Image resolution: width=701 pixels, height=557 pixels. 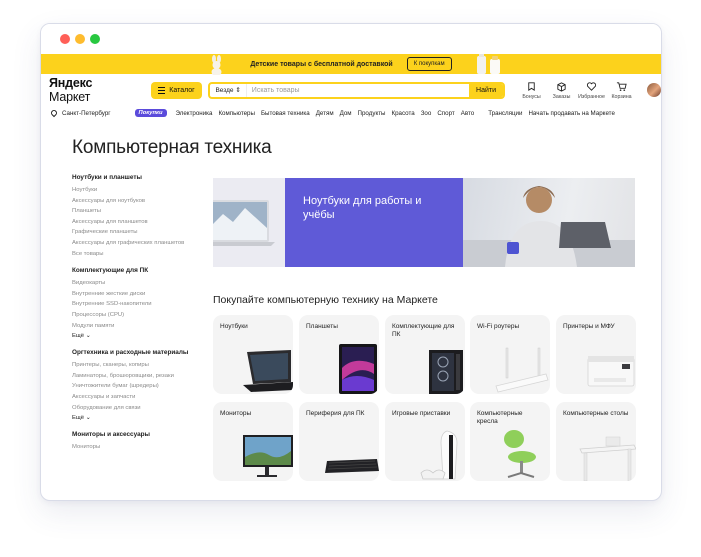 I want to click on nav-item-start-selling: Начать продавать на Маркете, so click(x=571, y=113).